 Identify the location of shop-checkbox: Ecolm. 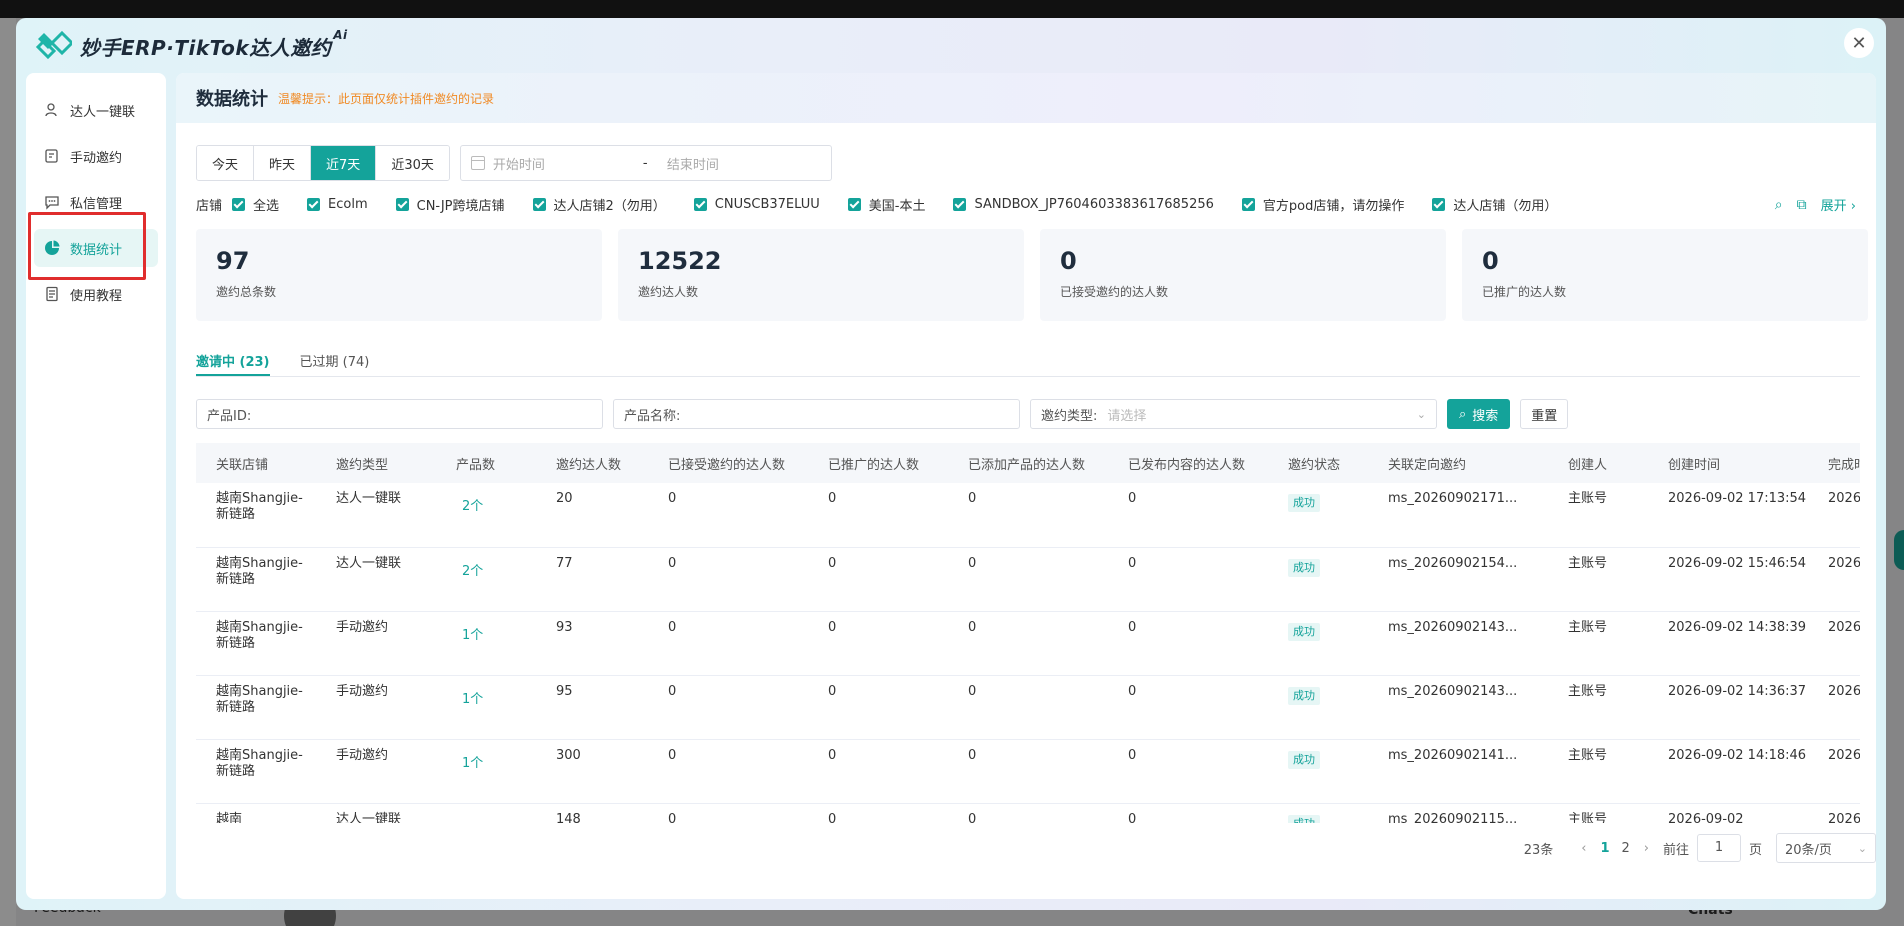
(337, 204).